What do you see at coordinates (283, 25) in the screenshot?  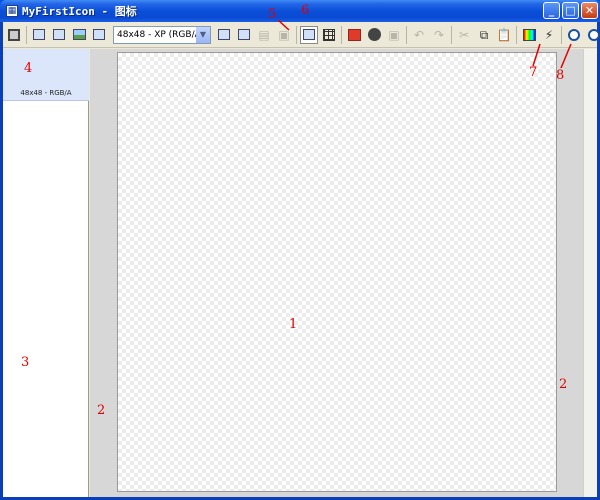 I see `arrow-preview` at bounding box center [283, 25].